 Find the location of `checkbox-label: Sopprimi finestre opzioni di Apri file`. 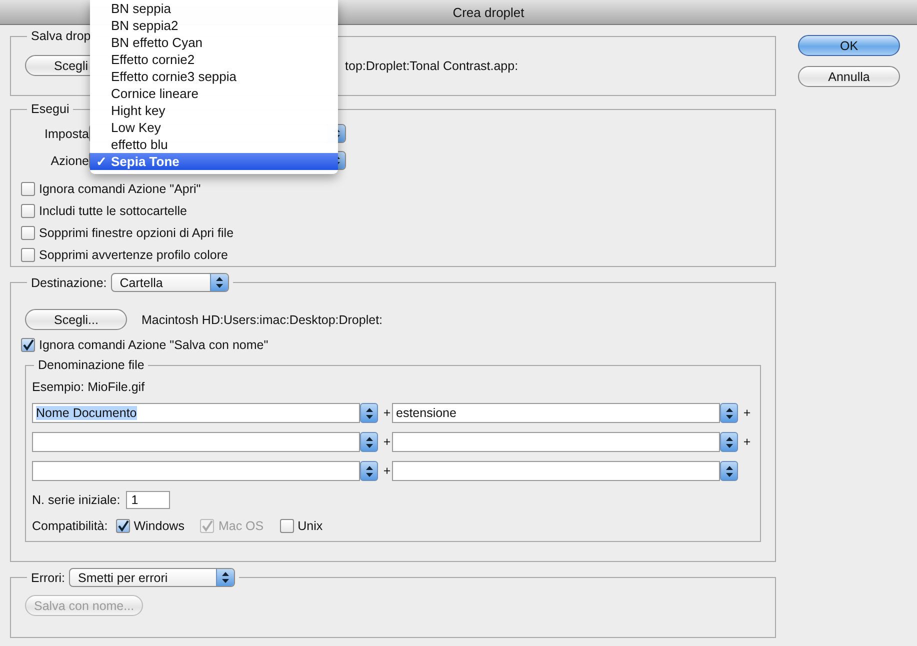

checkbox-label: Sopprimi finestre opzioni di Apri file is located at coordinates (136, 233).